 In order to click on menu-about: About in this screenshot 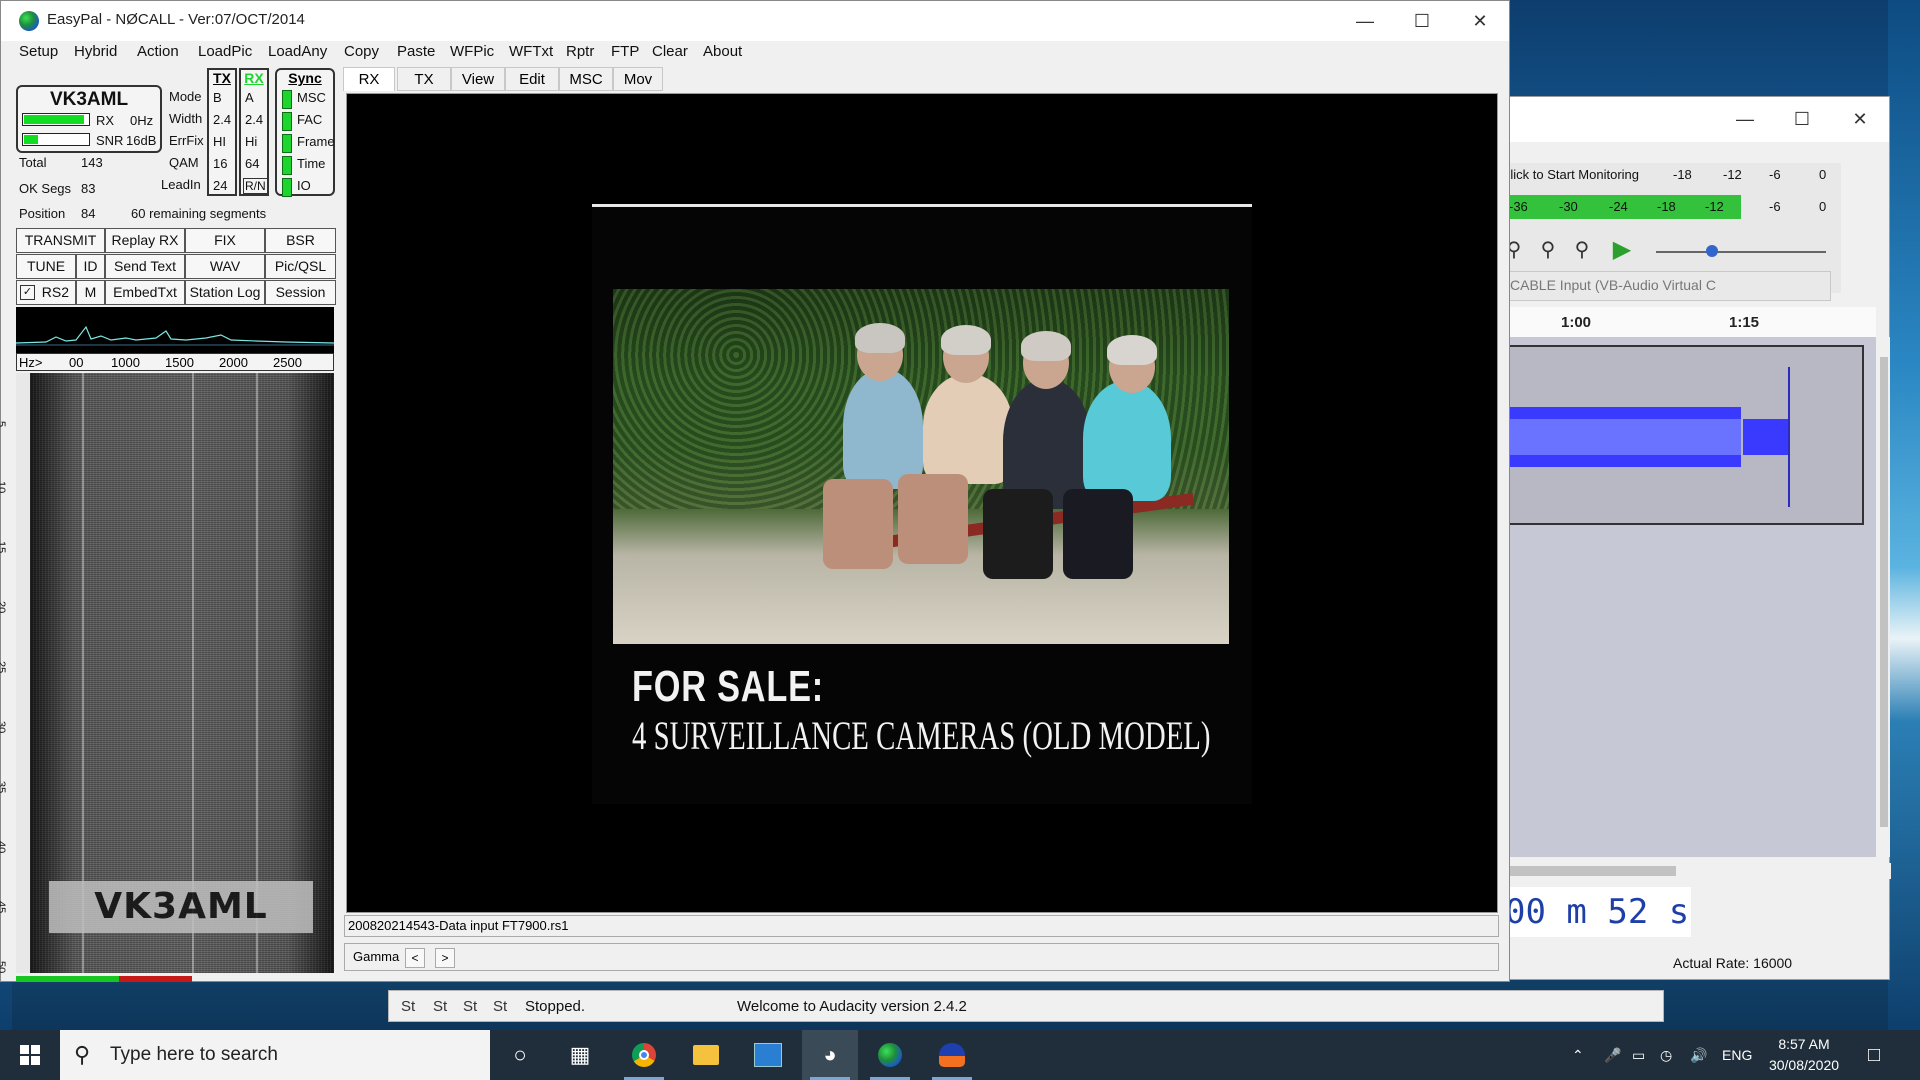, I will do `click(722, 51)`.